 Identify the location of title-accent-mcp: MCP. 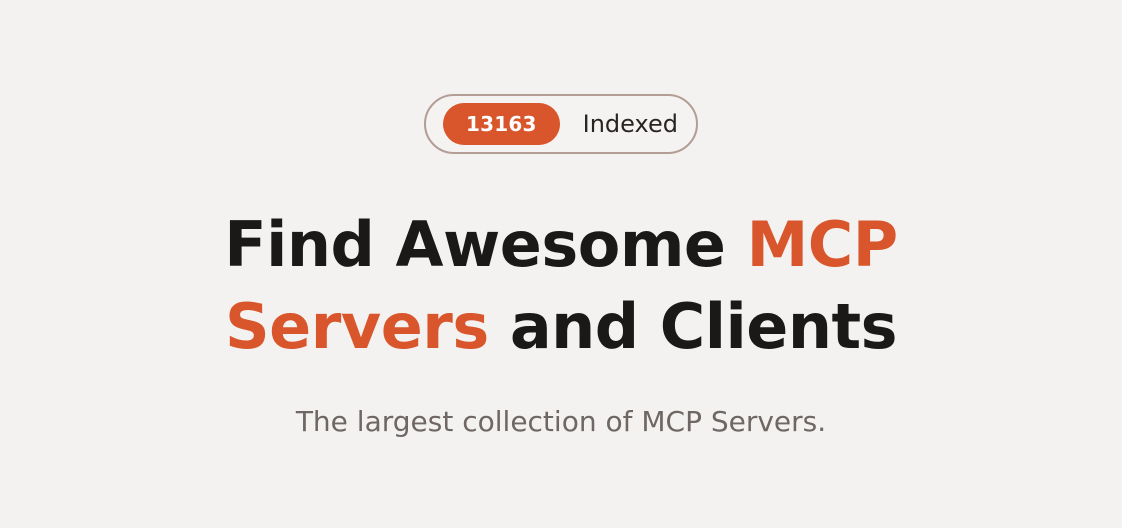
(822, 244).